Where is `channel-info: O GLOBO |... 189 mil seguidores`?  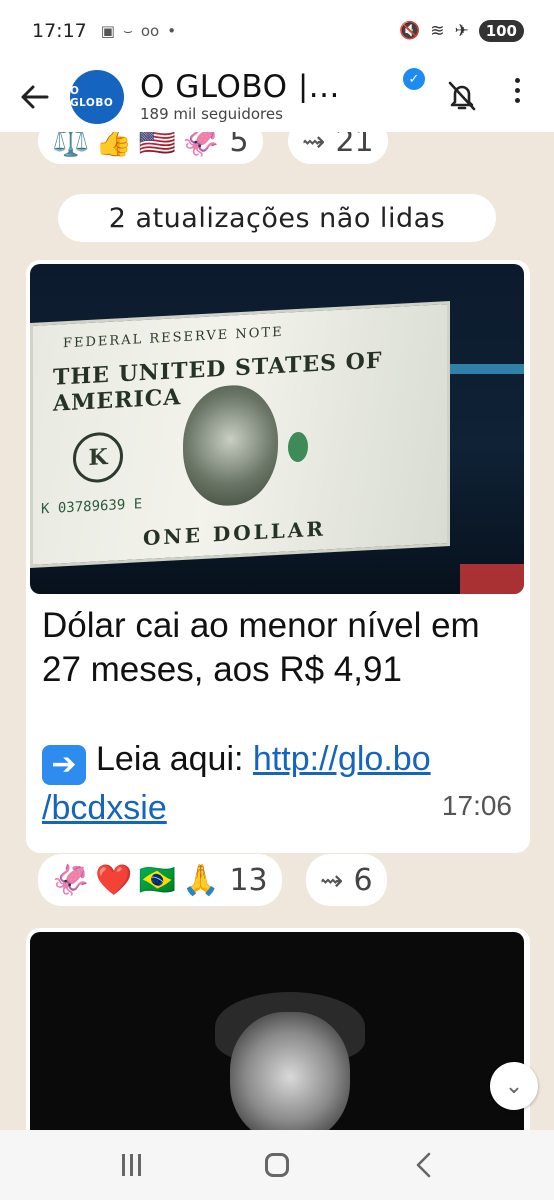 channel-info: O GLOBO |... 189 mil seguidores is located at coordinates (265, 97).